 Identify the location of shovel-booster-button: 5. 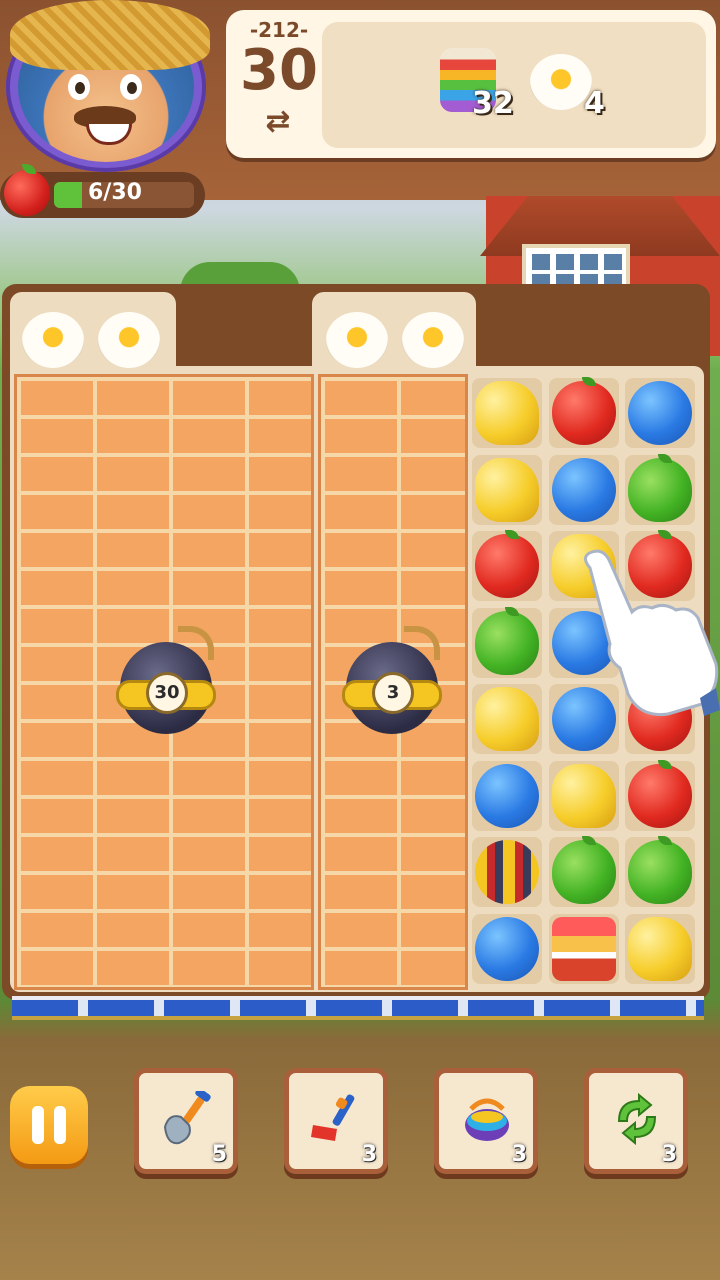
(186, 1121).